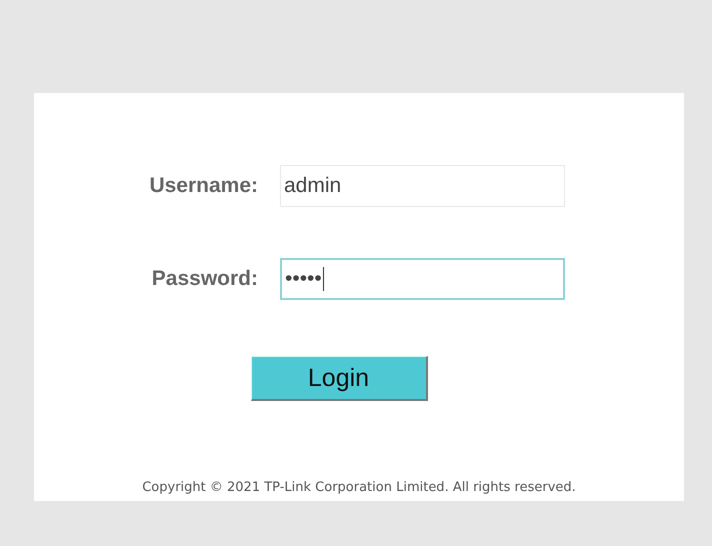 Image resolution: width=712 pixels, height=546 pixels. Describe the element at coordinates (422, 279) in the screenshot. I see `input-field: •••••` at that location.